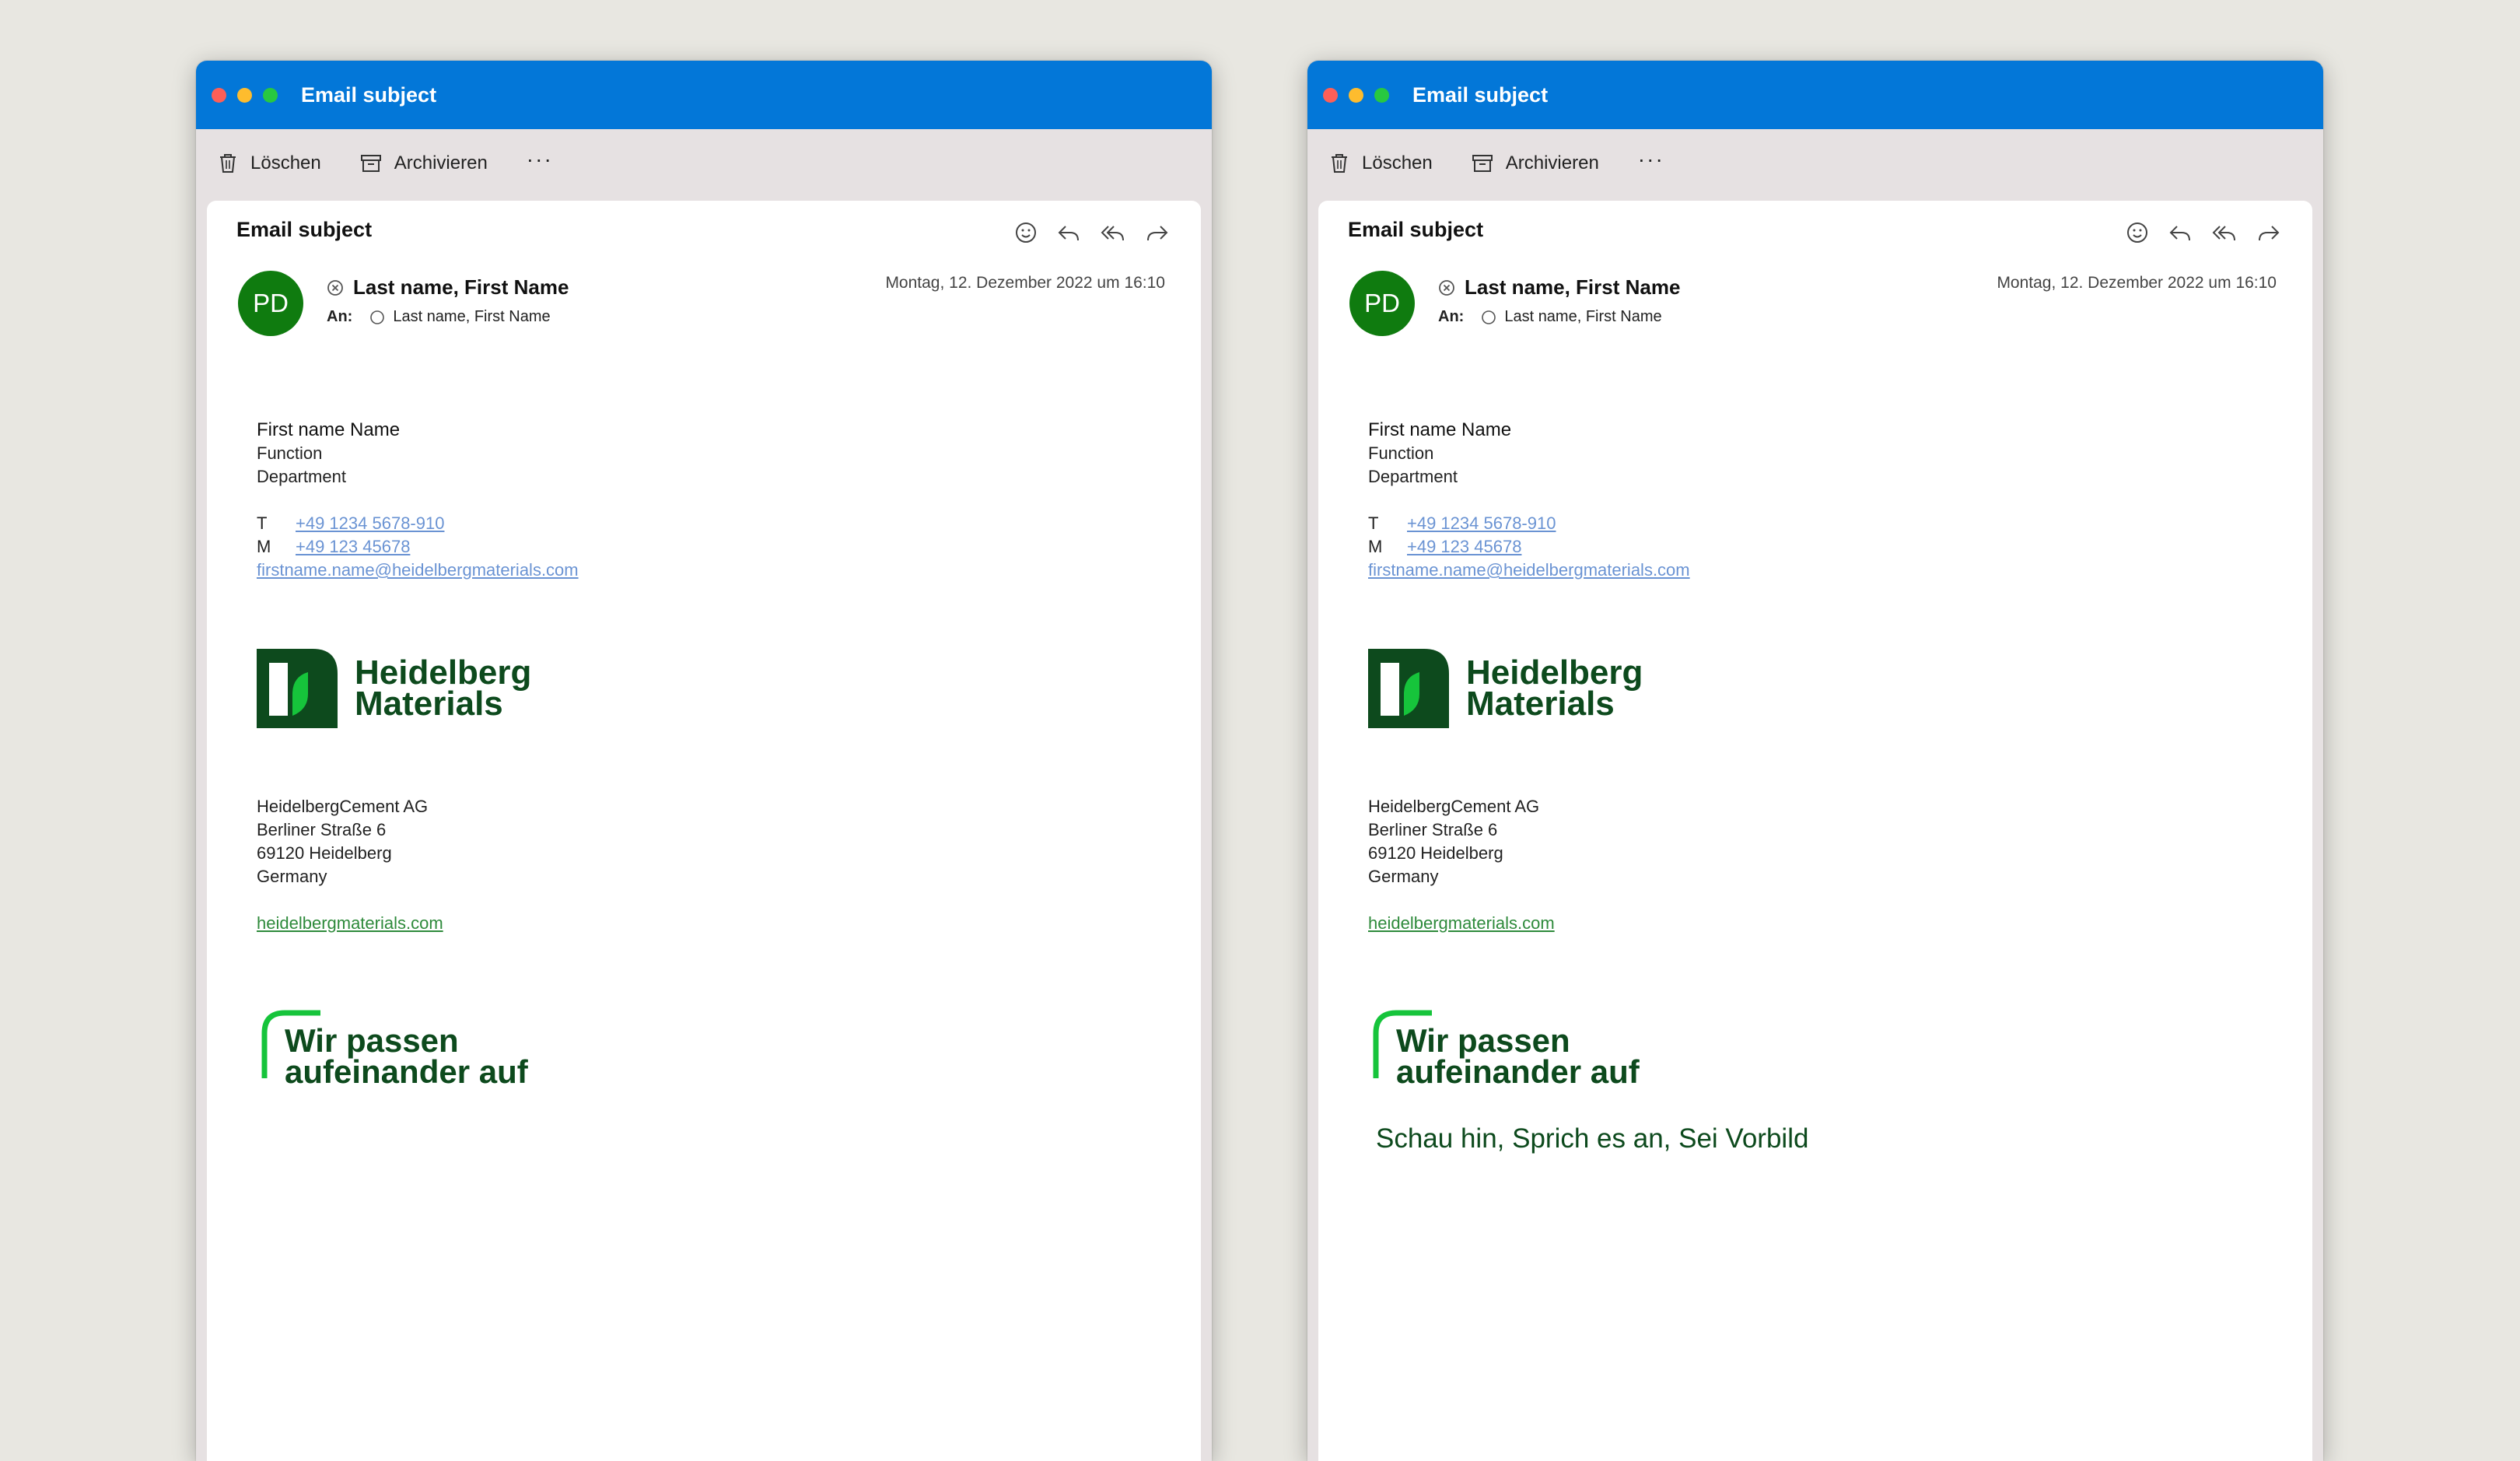  What do you see at coordinates (1339, 163) in the screenshot?
I see `trash-icon` at bounding box center [1339, 163].